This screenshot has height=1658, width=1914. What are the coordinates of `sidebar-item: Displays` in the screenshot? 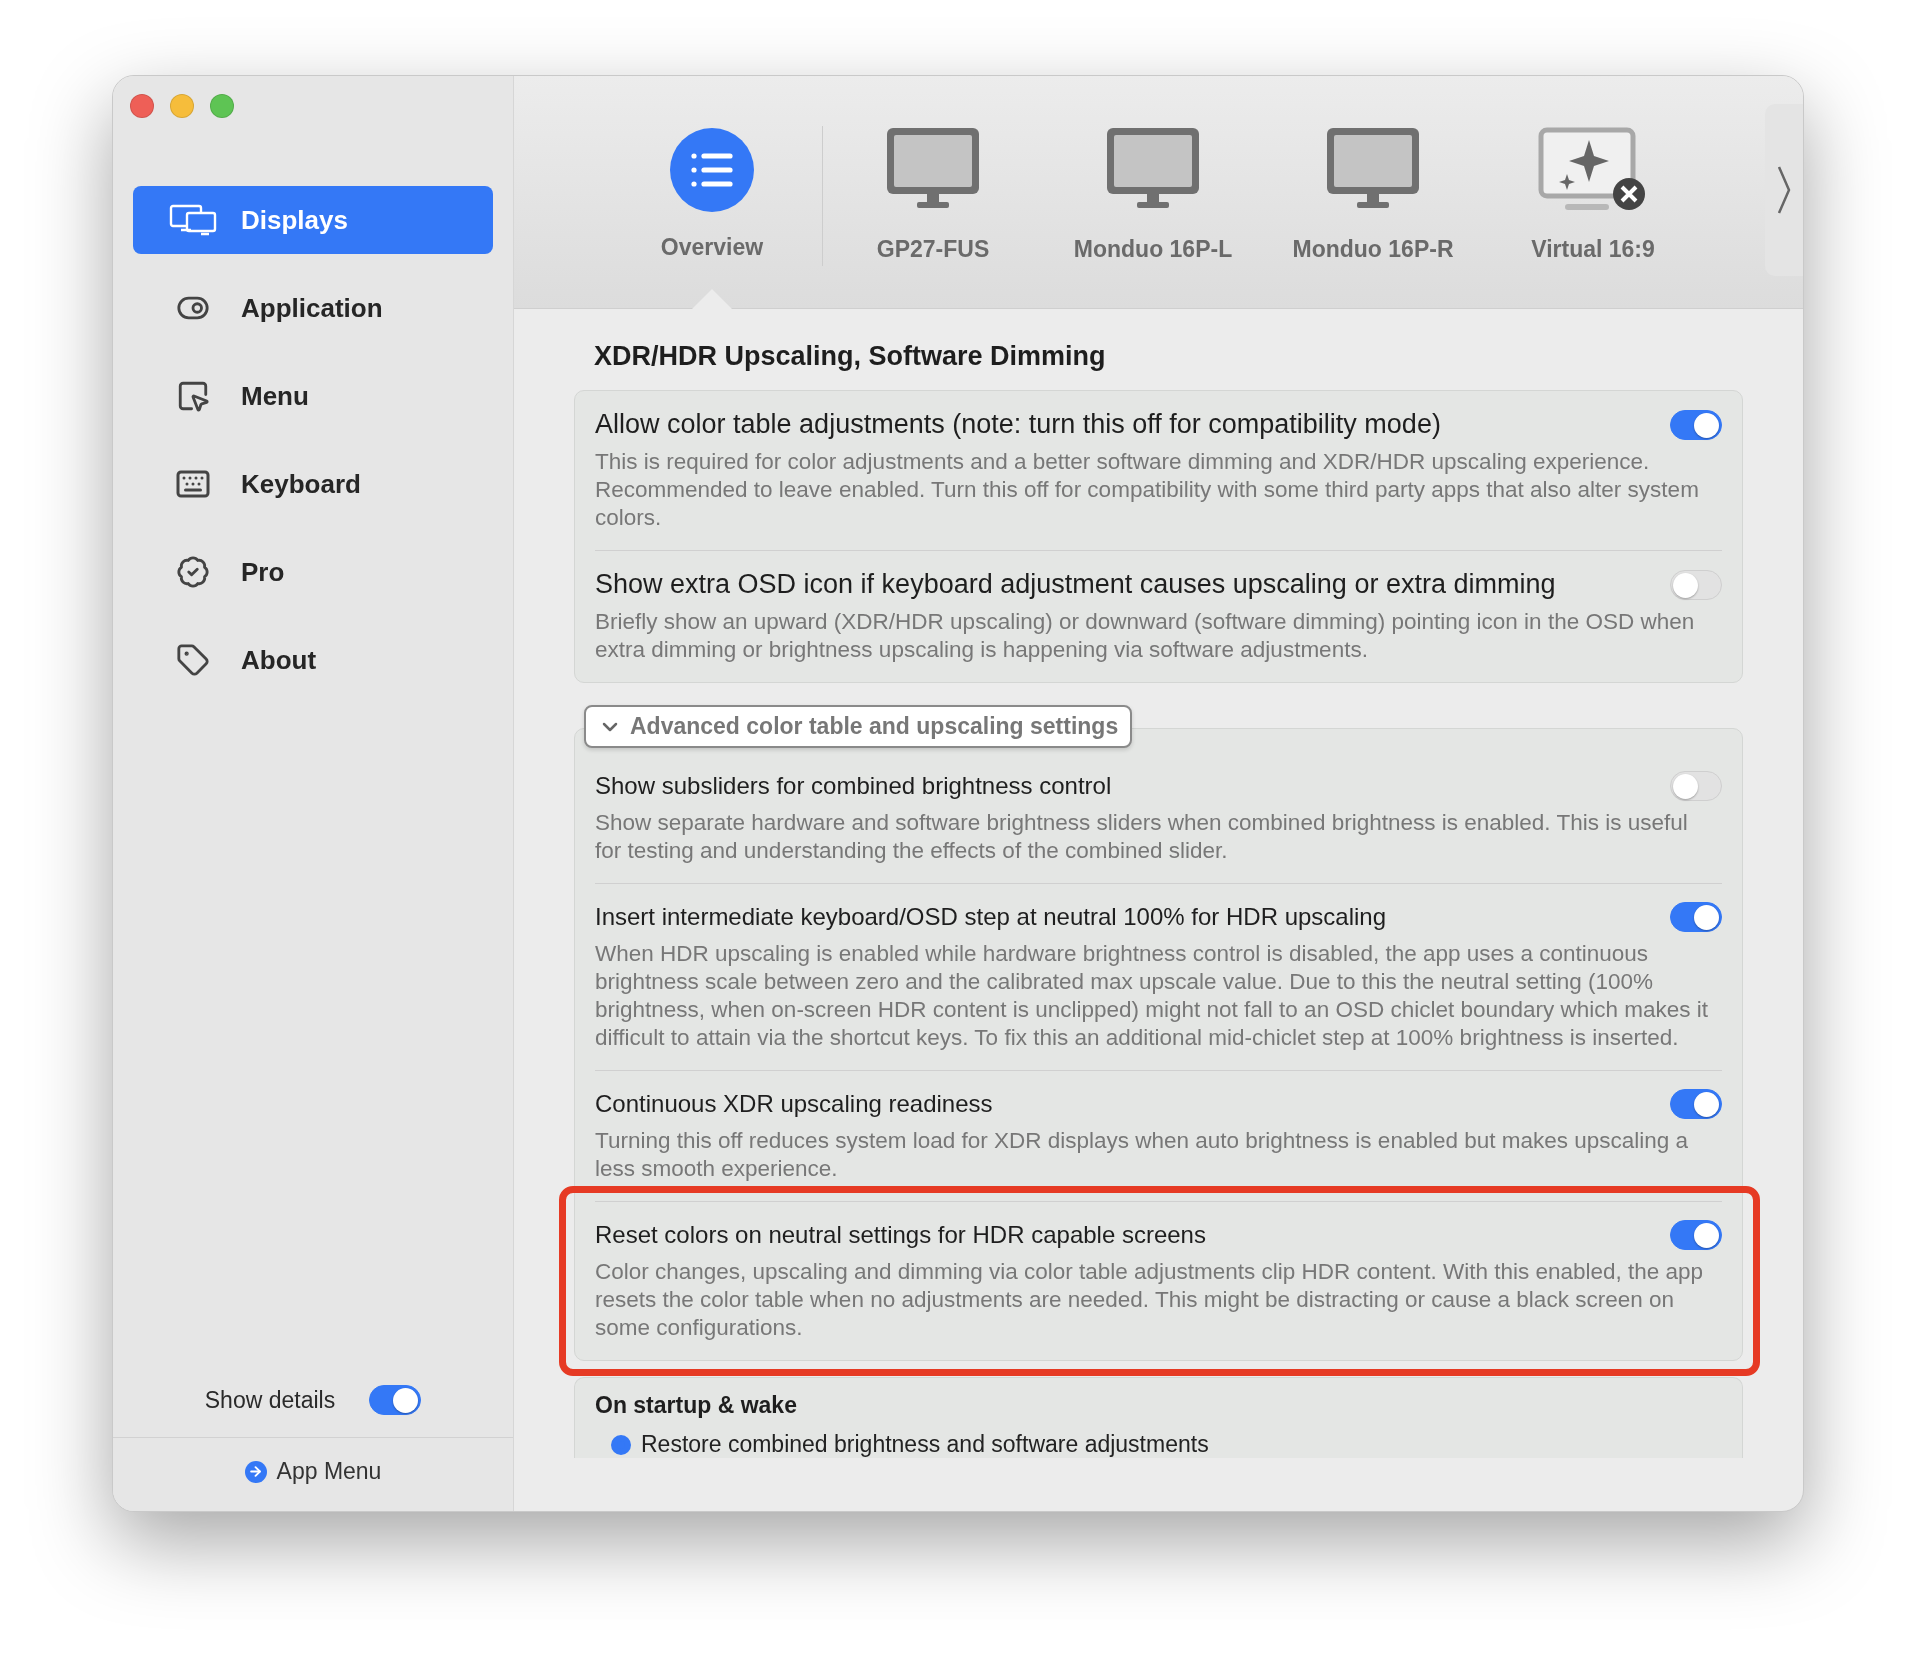 It's located at (313, 220).